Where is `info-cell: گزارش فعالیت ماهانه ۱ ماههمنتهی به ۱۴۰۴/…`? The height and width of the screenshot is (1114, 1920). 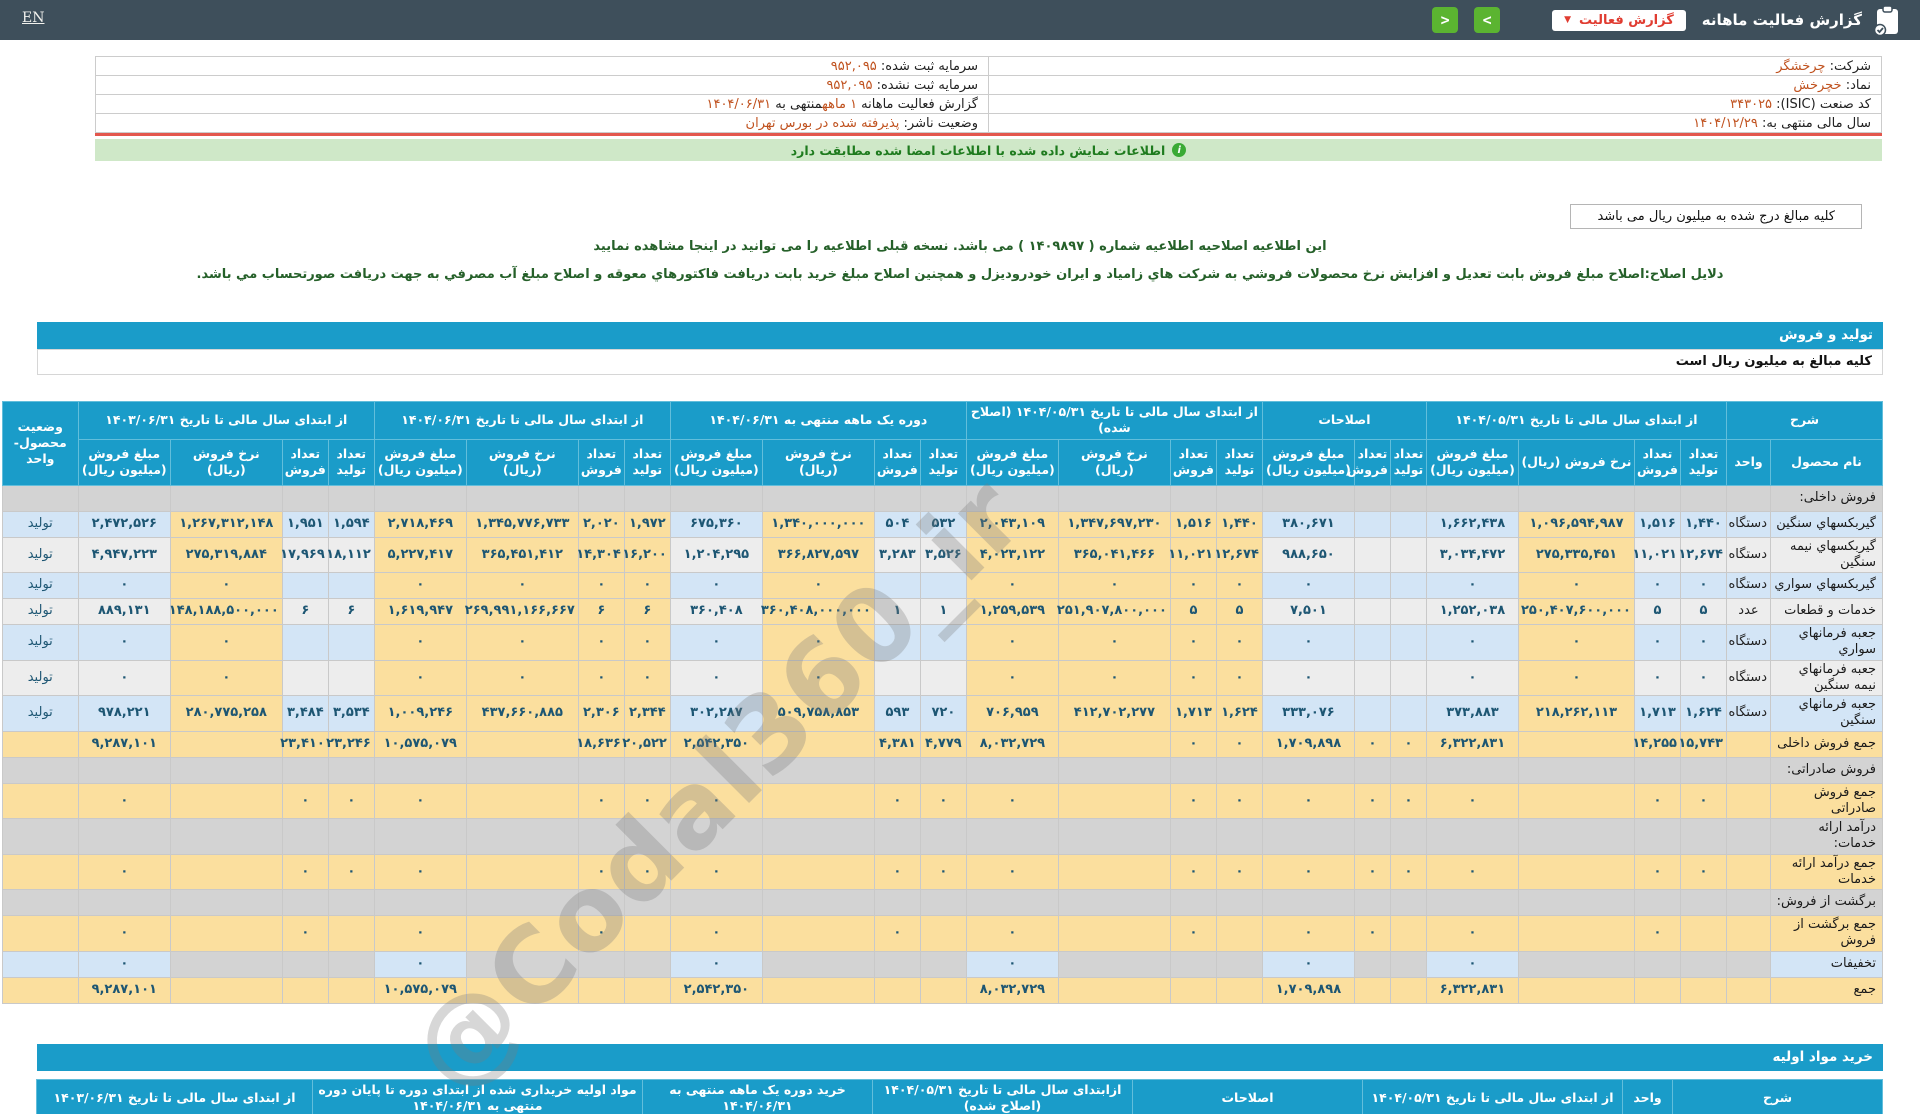 info-cell: گزارش فعالیت ماهانه ۱ ماههمنتهی به ۱۴۰۴/… is located at coordinates (542, 104).